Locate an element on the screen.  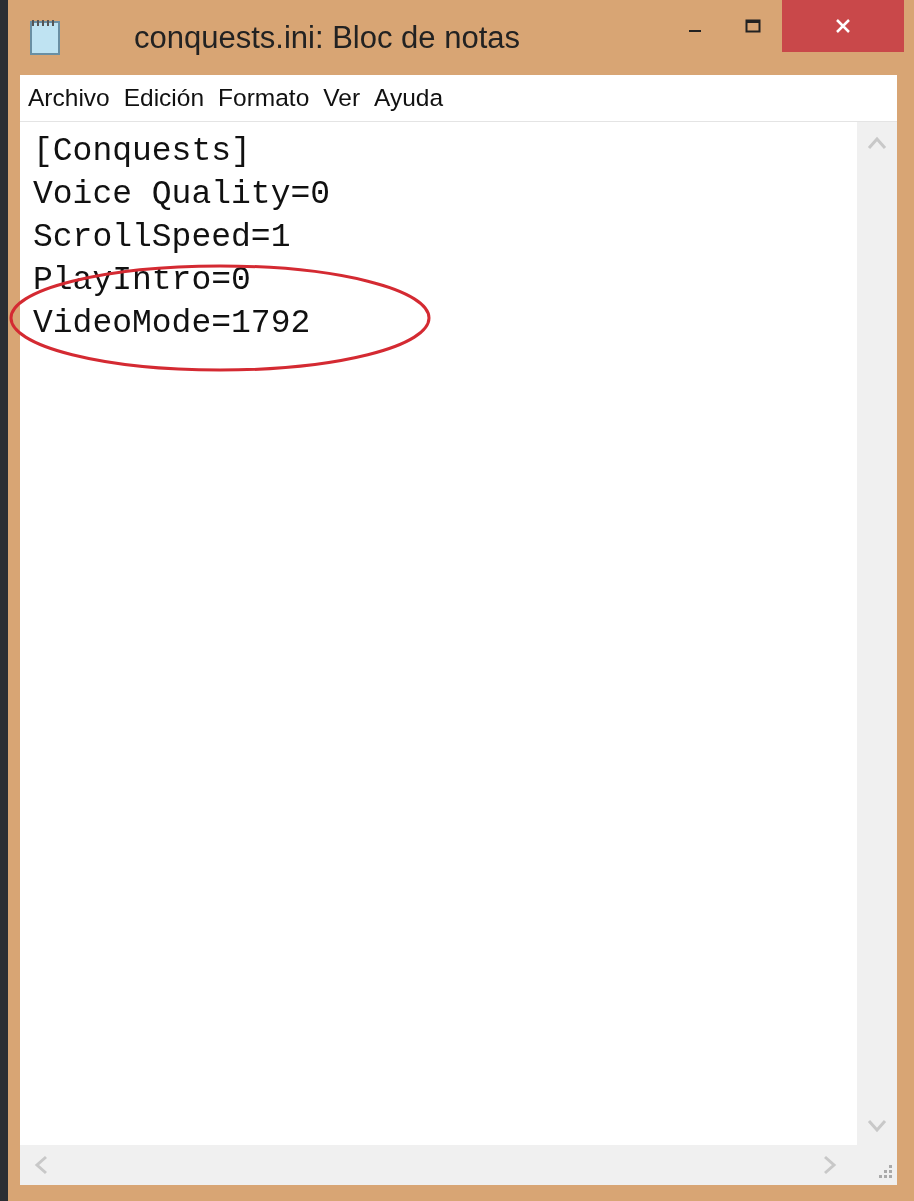
menu-item: Formato is located at coordinates (264, 98).